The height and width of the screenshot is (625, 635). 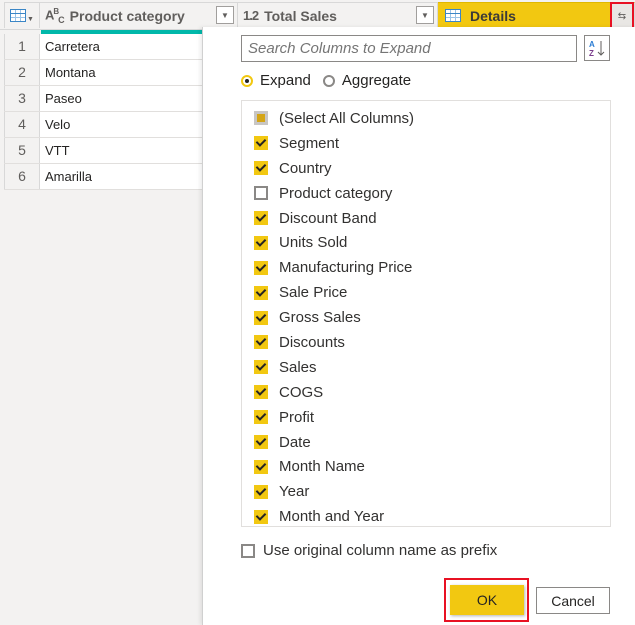 What do you see at coordinates (320, 318) in the screenshot?
I see `column-label: Gross Sales` at bounding box center [320, 318].